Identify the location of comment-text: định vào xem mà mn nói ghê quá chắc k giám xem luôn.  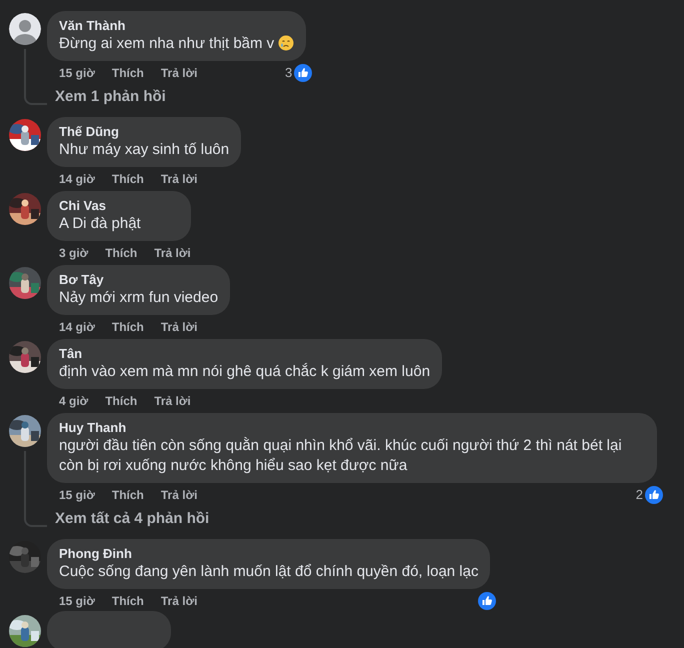
(244, 371).